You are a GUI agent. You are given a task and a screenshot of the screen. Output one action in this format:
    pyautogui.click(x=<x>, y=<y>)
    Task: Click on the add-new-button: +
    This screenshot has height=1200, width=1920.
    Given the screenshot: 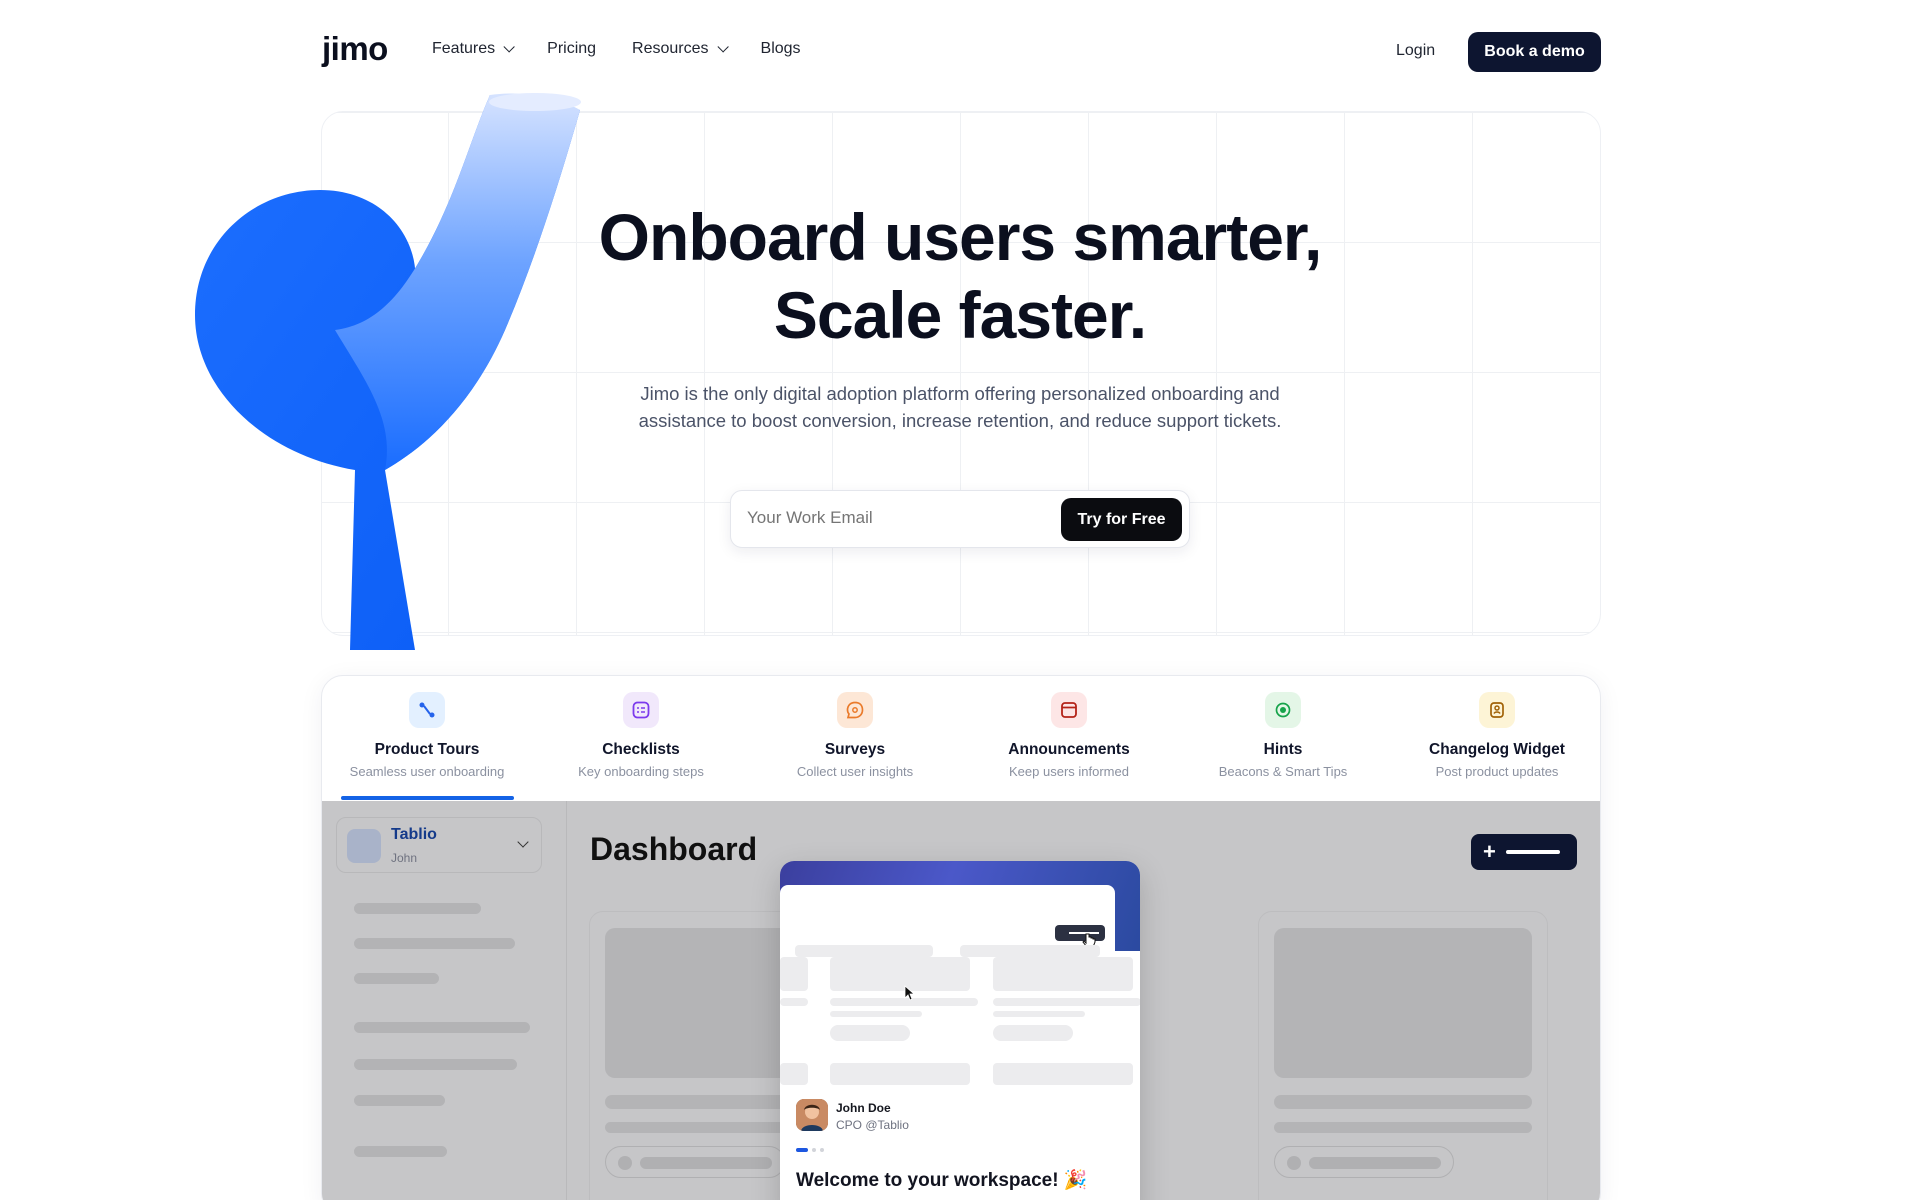 What is the action you would take?
    pyautogui.click(x=1524, y=852)
    